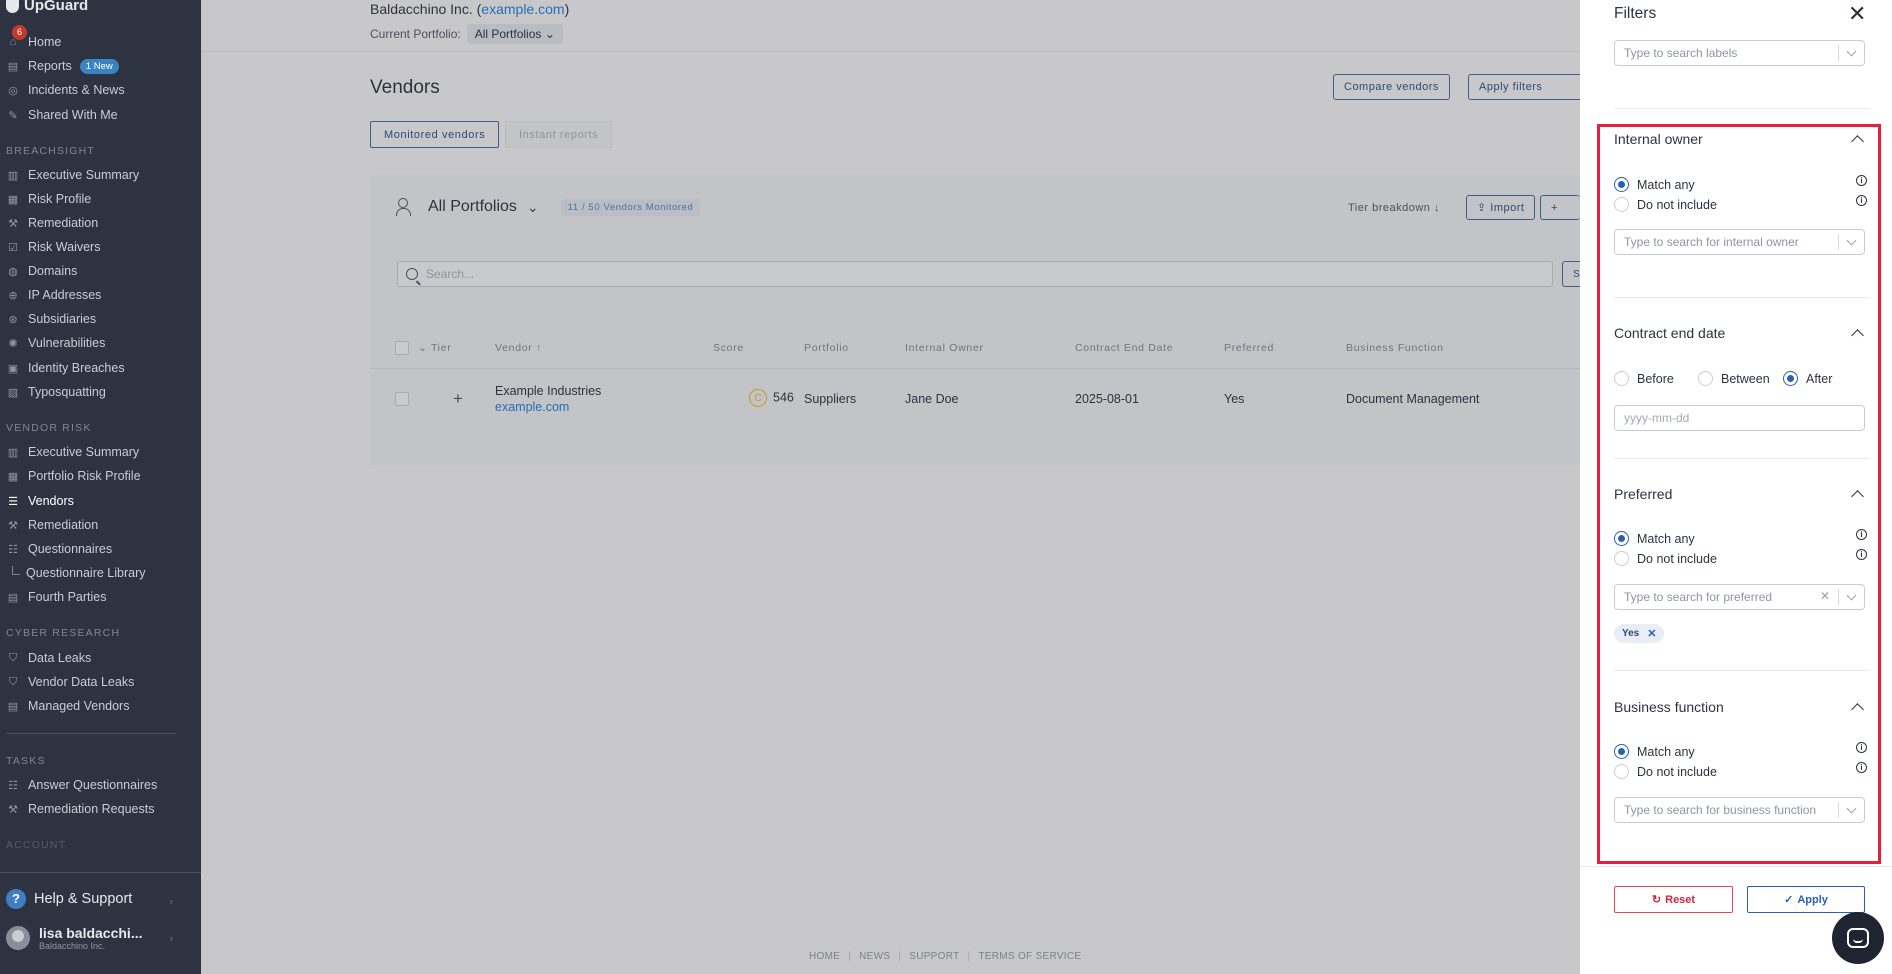  I want to click on column-header-label: Tier, so click(441, 348).